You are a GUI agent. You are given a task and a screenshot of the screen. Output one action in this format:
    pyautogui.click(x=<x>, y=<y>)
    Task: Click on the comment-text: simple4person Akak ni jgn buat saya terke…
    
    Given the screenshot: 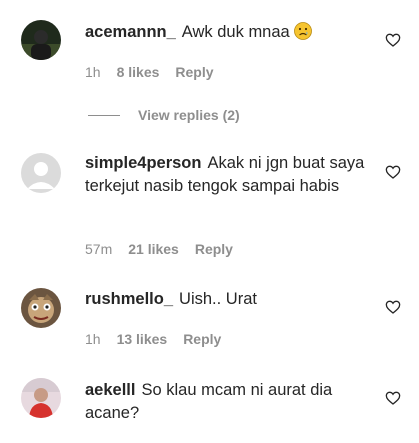 What is the action you would take?
    pyautogui.click(x=231, y=175)
    